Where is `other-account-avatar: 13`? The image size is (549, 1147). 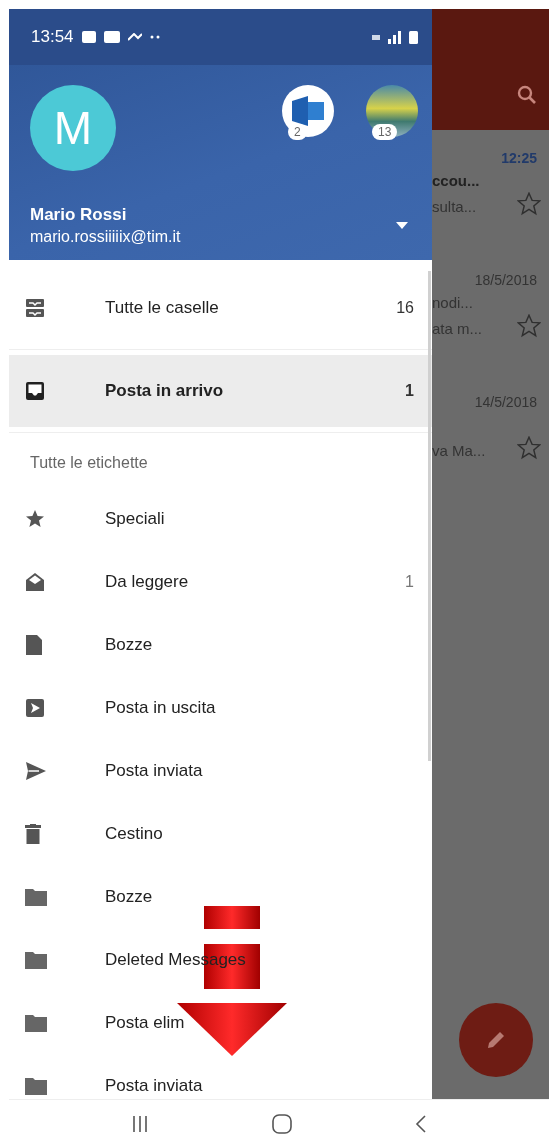 other-account-avatar: 13 is located at coordinates (392, 111).